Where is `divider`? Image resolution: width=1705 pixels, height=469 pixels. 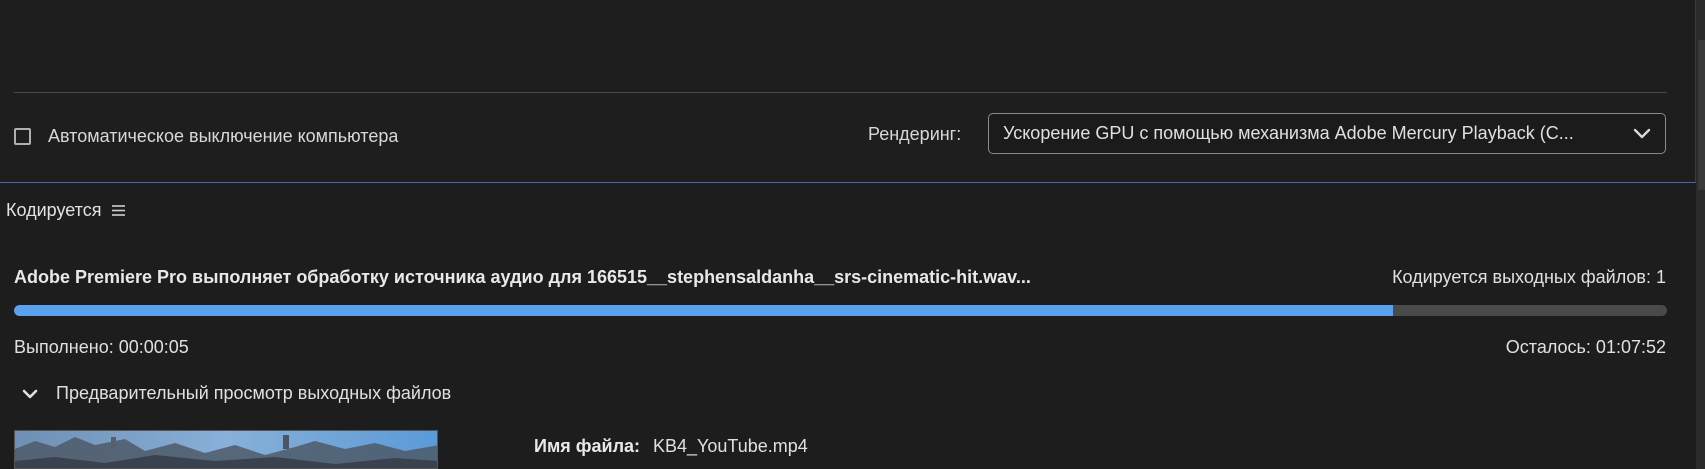 divider is located at coordinates (840, 92).